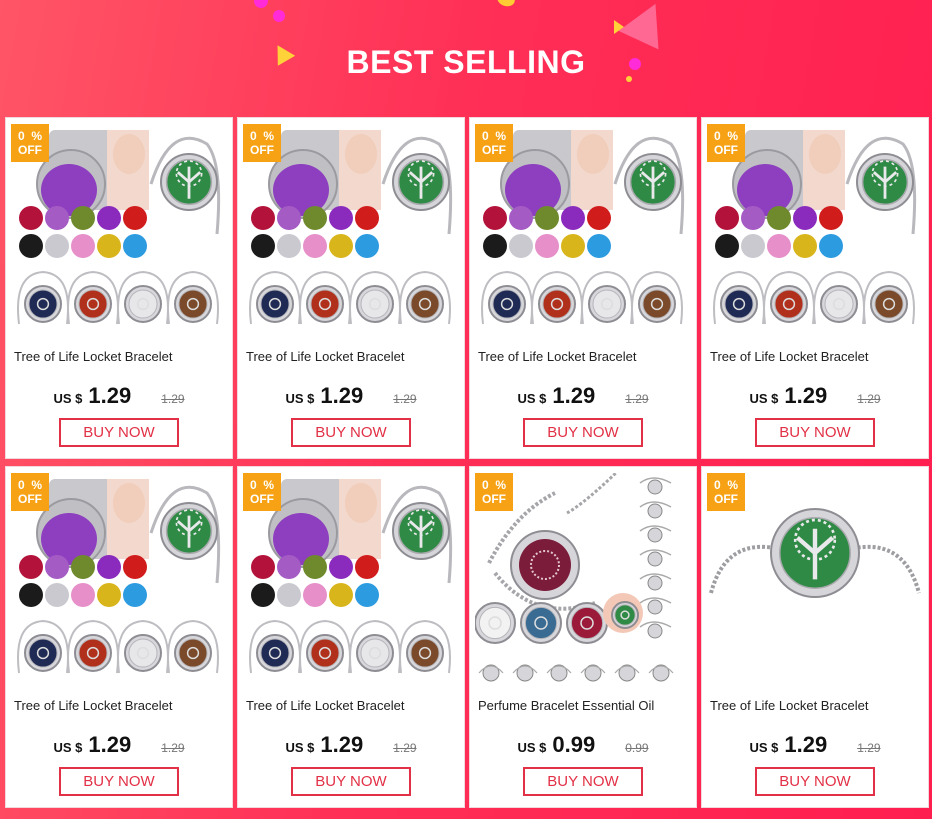 This screenshot has height=819, width=932. Describe the element at coordinates (585, 705) in the screenshot. I see `product-title: Perfume Bracelet Essential Oil` at that location.